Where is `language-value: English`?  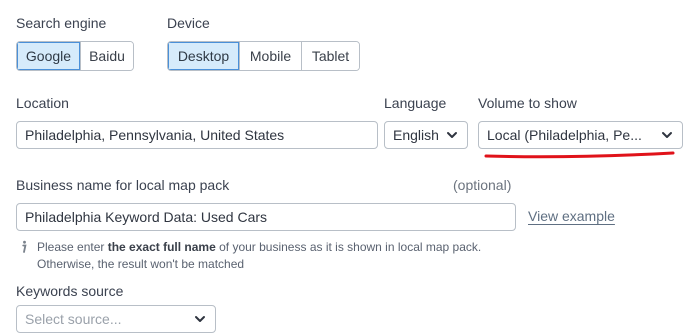 language-value: English is located at coordinates (416, 135).